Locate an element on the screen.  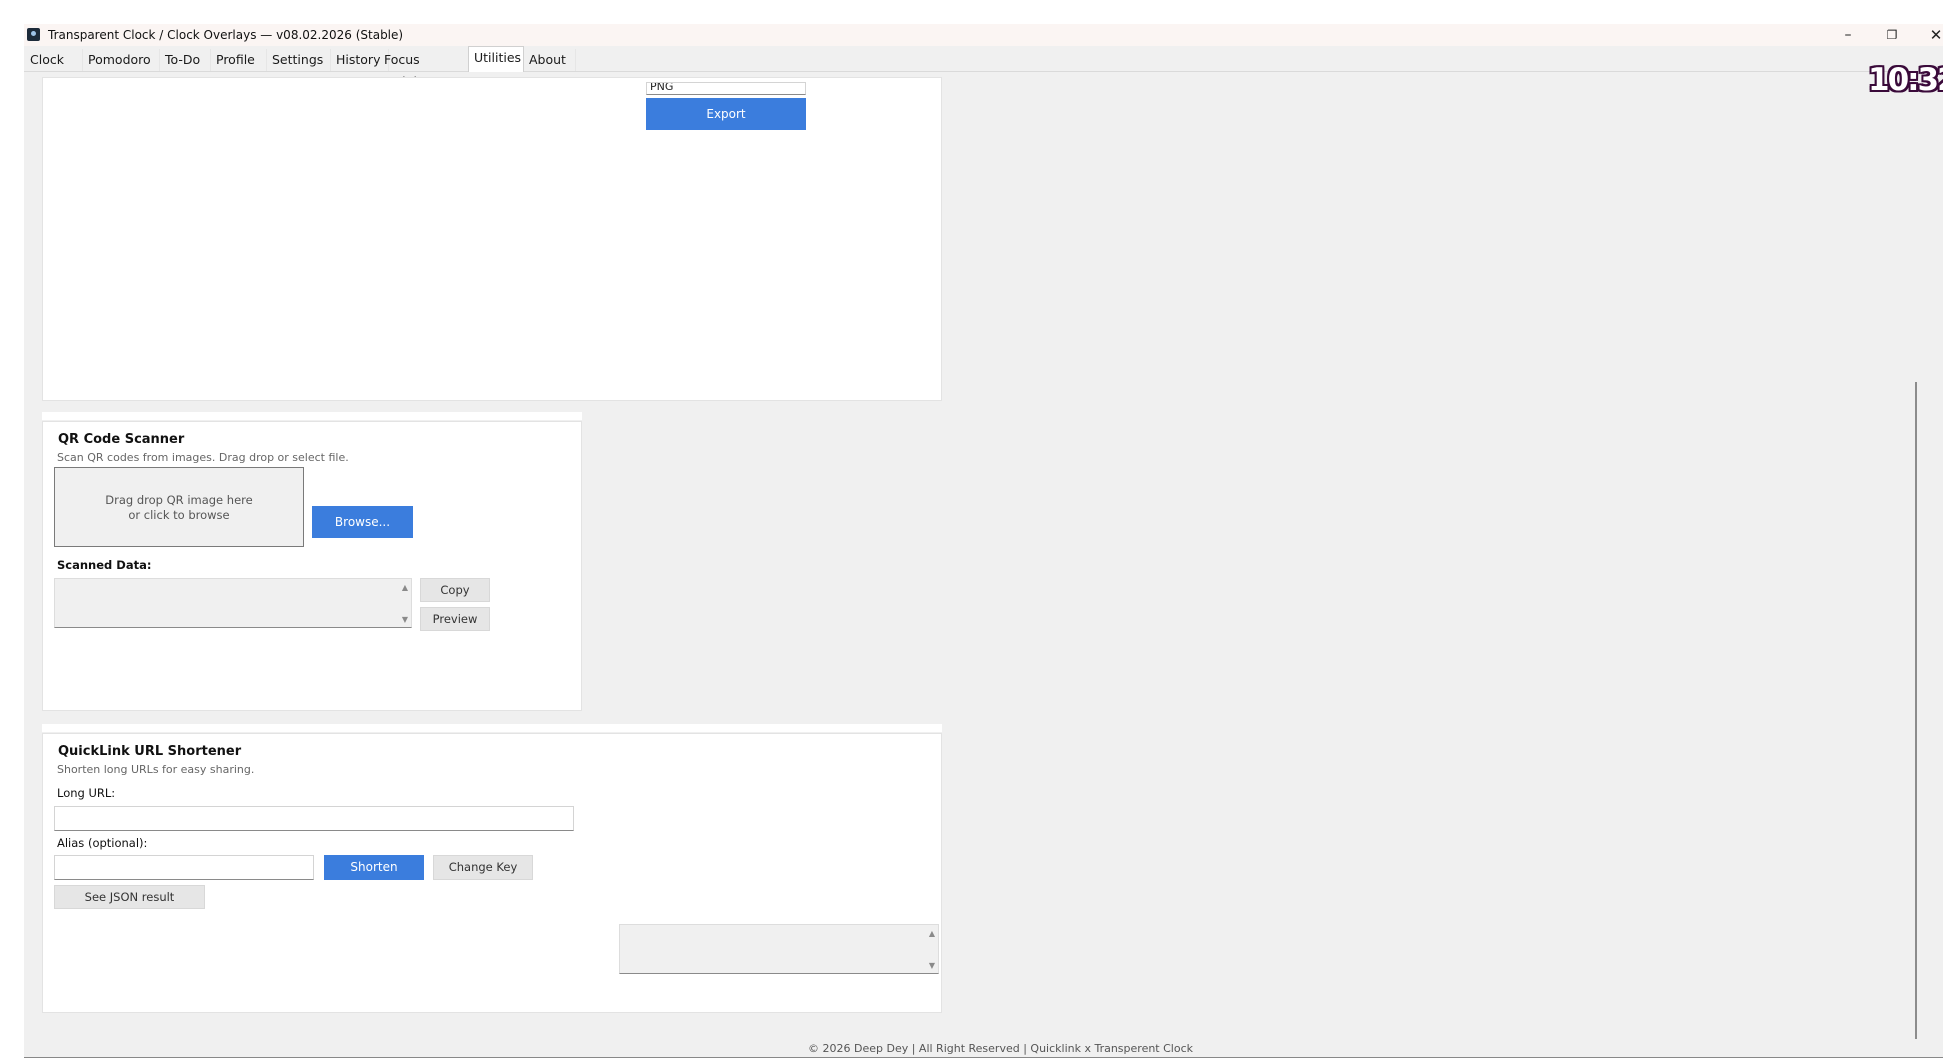
tab-todo: To-Do is located at coordinates (185, 60).